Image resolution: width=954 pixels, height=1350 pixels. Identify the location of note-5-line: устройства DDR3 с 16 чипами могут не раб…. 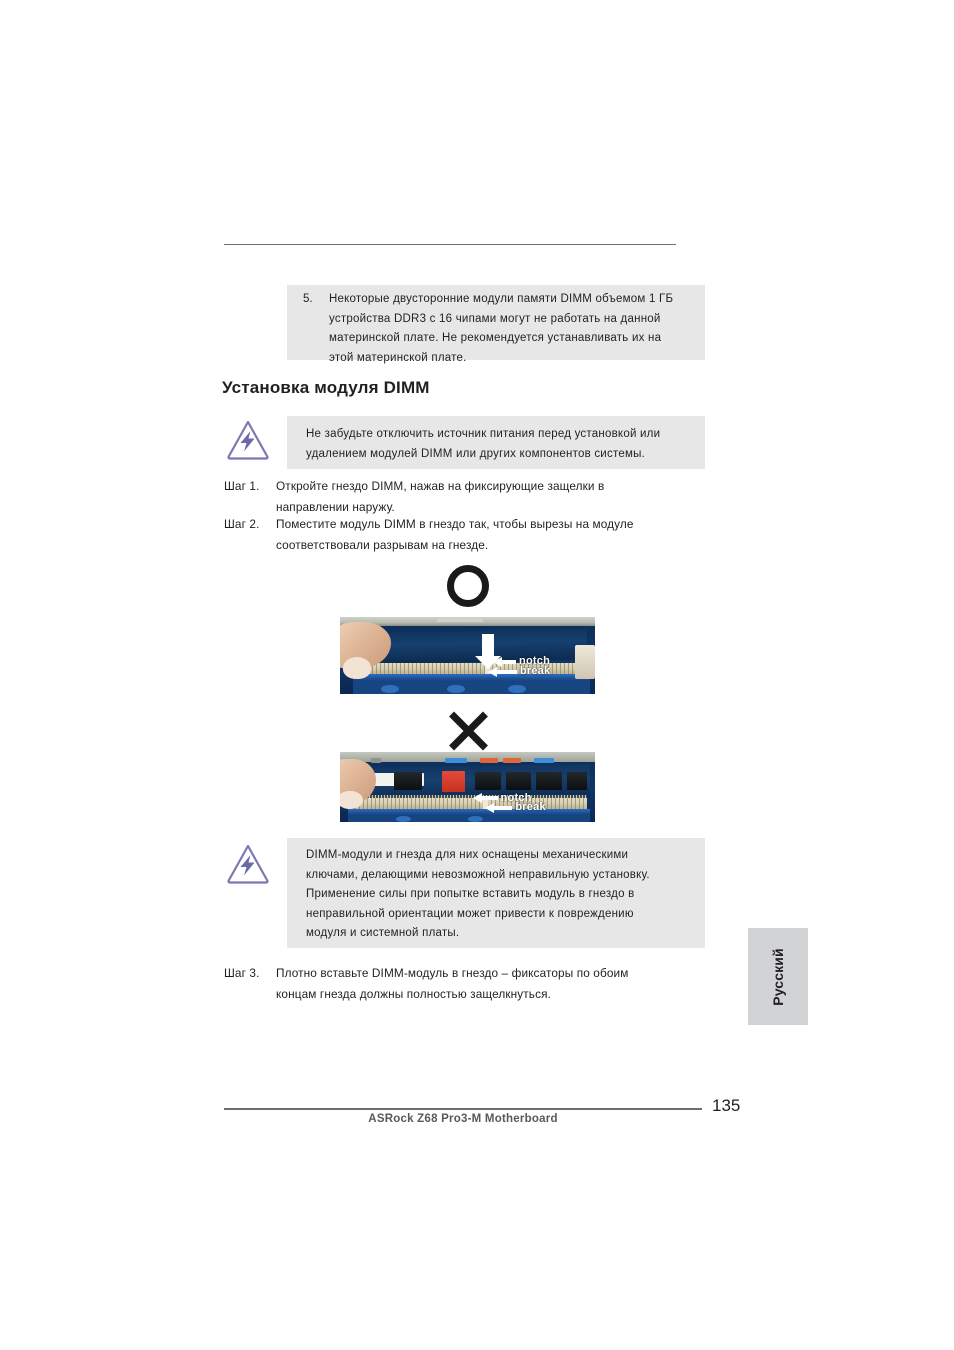
(495, 318).